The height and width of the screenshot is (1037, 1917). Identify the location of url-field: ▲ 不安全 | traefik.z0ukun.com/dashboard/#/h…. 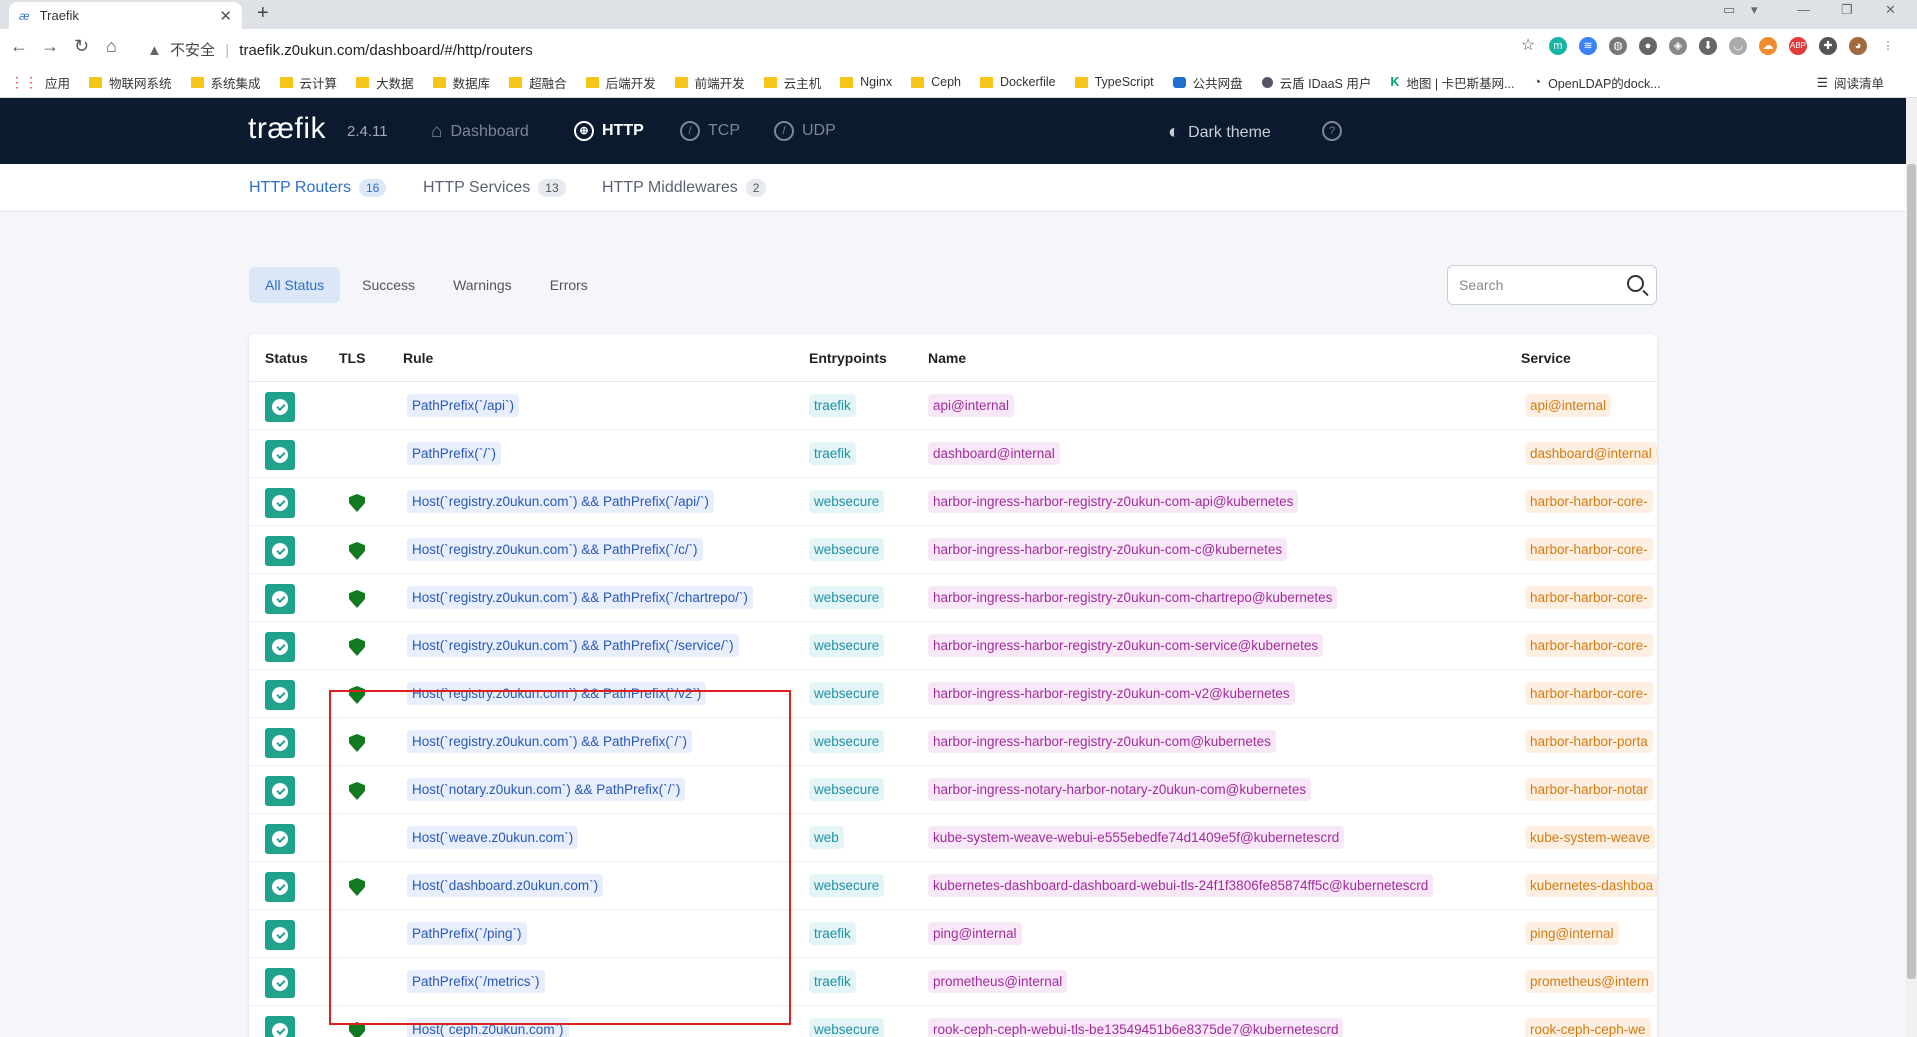
(340, 49).